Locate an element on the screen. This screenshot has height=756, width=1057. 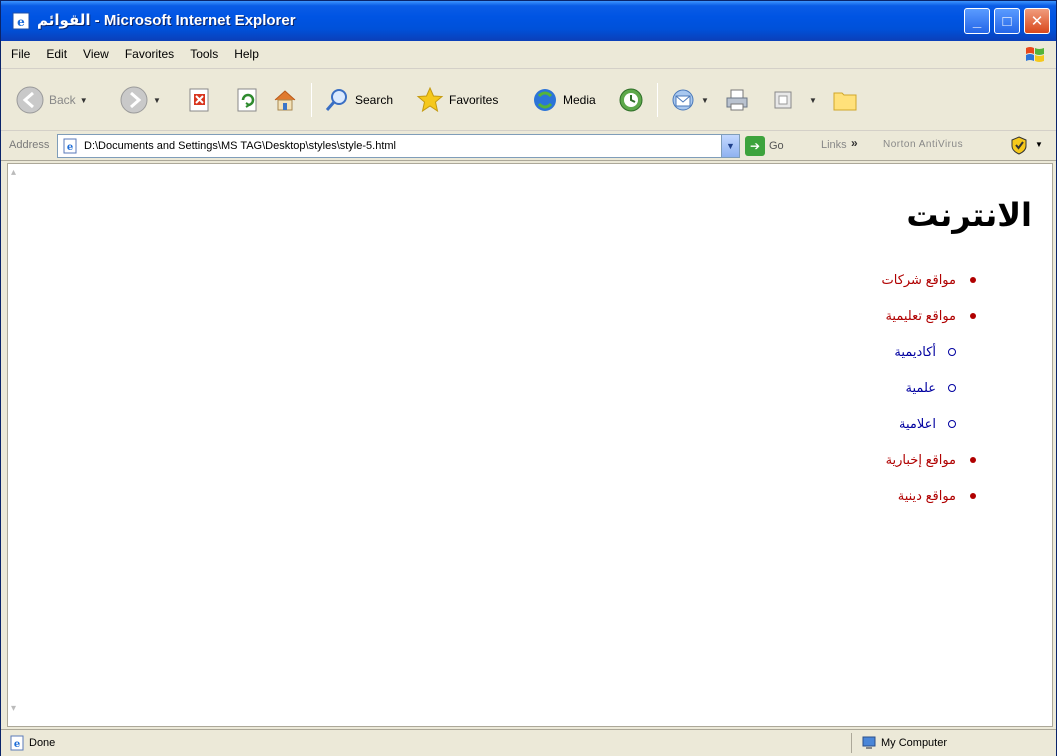
list-item-label: مواقع شركات is located at coordinates (919, 279).